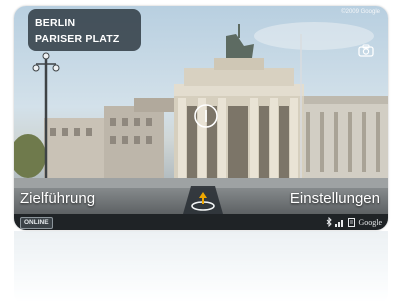 The image size is (406, 305). I want to click on copyright-label: ©2009 Google, so click(360, 12).